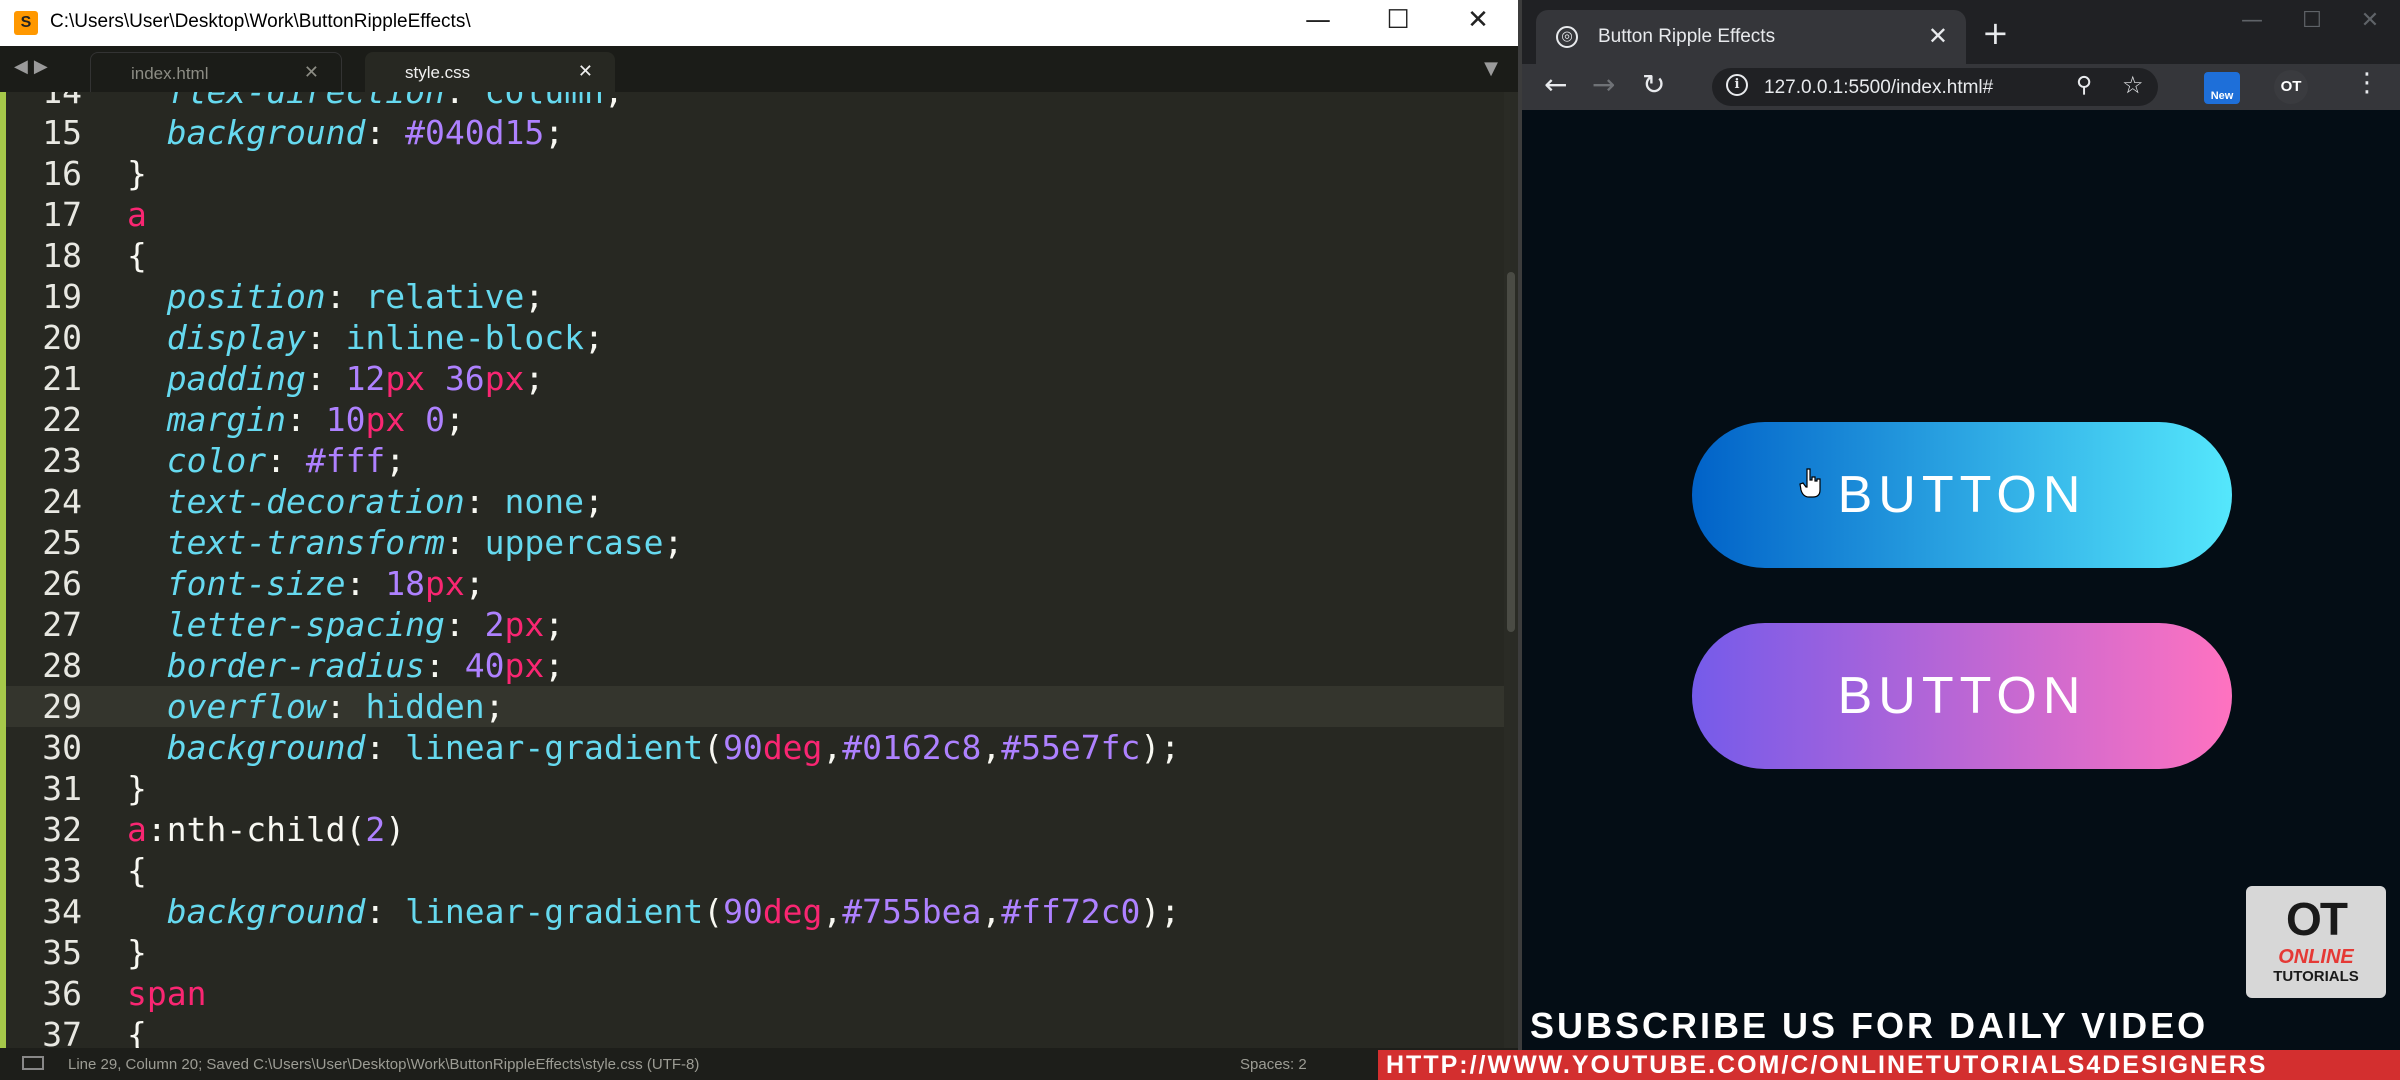 The width and height of the screenshot is (2400, 1080). Describe the element at coordinates (752, 665) in the screenshot. I see `code-line: 28 border-radius: 40px;` at that location.